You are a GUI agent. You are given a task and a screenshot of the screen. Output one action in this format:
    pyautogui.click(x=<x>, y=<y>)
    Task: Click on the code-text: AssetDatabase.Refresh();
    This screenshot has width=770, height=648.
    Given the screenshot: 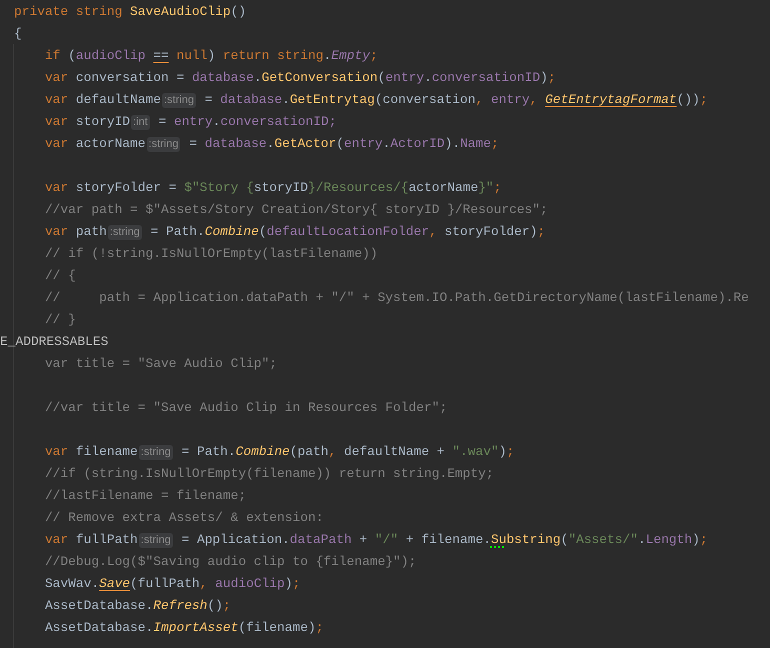 What is the action you would take?
    pyautogui.click(x=137, y=606)
    